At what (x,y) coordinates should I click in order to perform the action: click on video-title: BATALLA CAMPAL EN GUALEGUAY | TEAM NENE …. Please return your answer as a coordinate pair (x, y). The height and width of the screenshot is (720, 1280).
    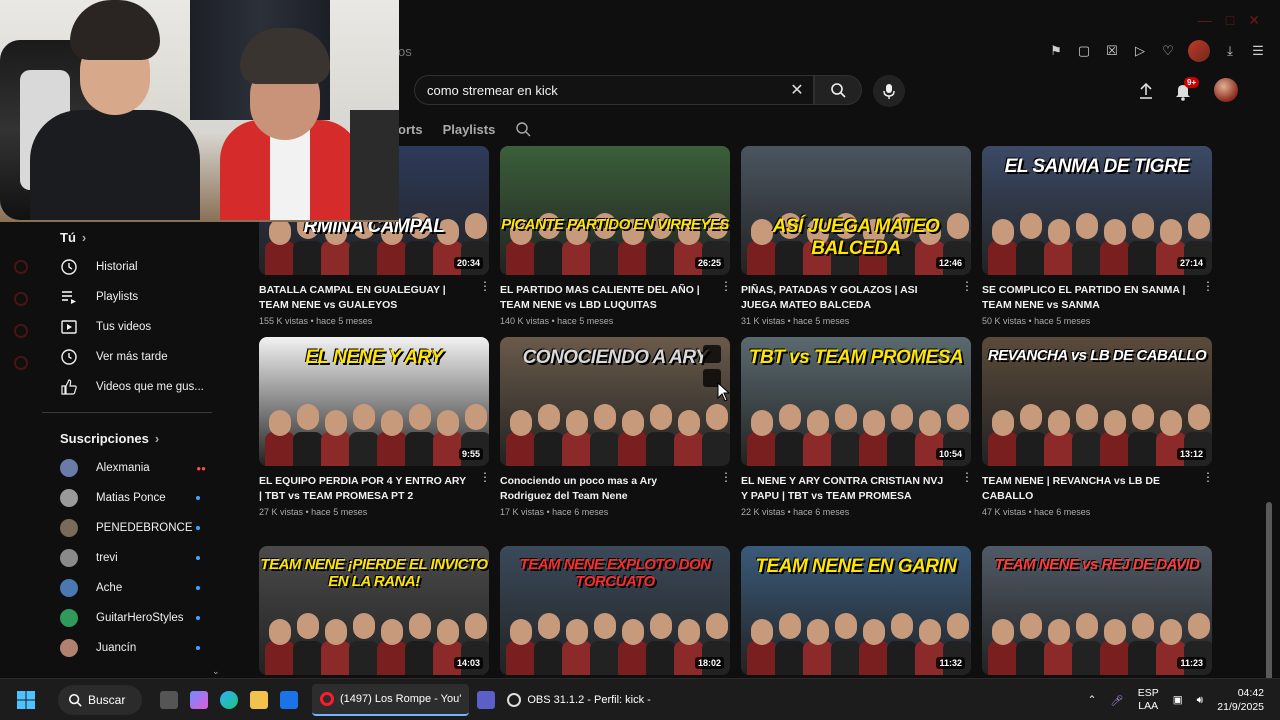
    Looking at the image, I should click on (364, 298).